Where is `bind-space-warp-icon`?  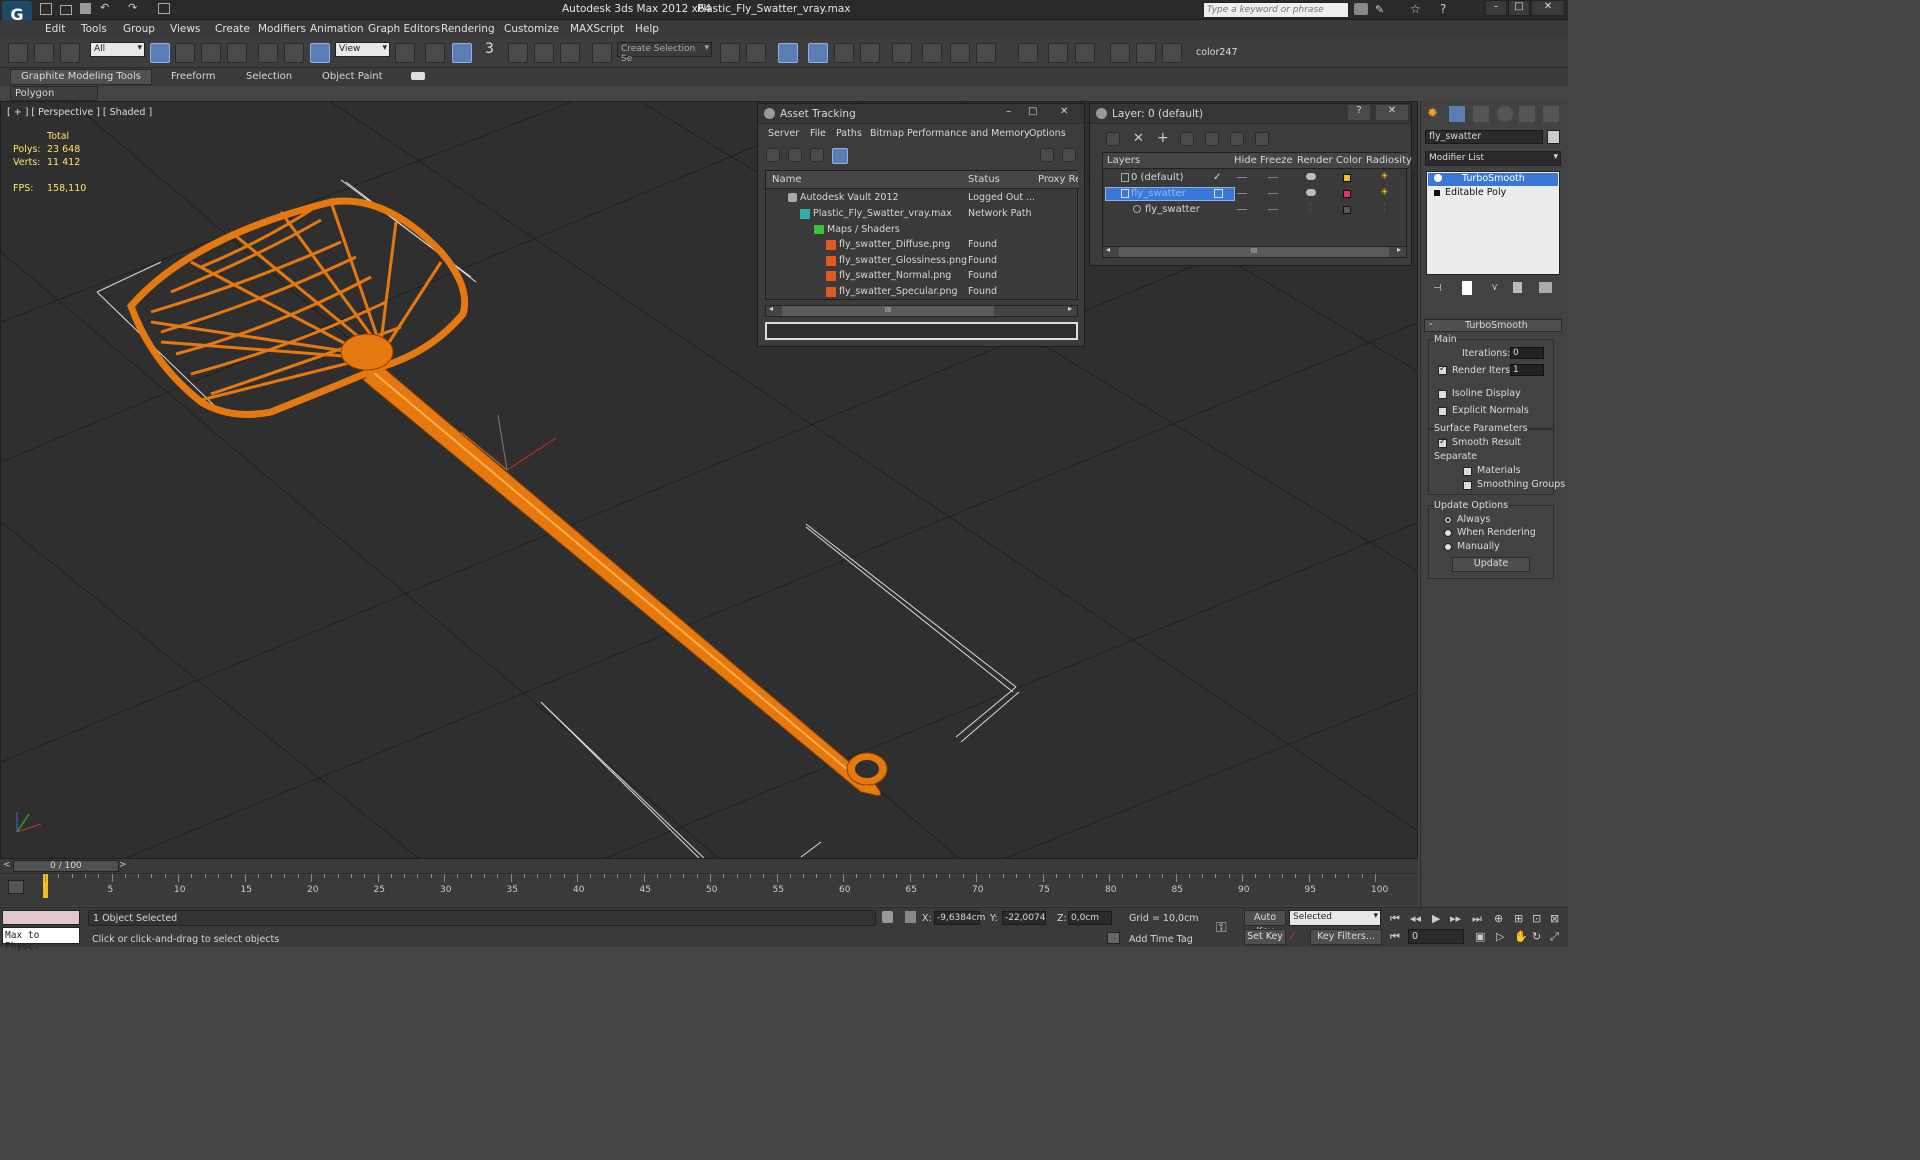
bind-space-warp-icon is located at coordinates (70, 53).